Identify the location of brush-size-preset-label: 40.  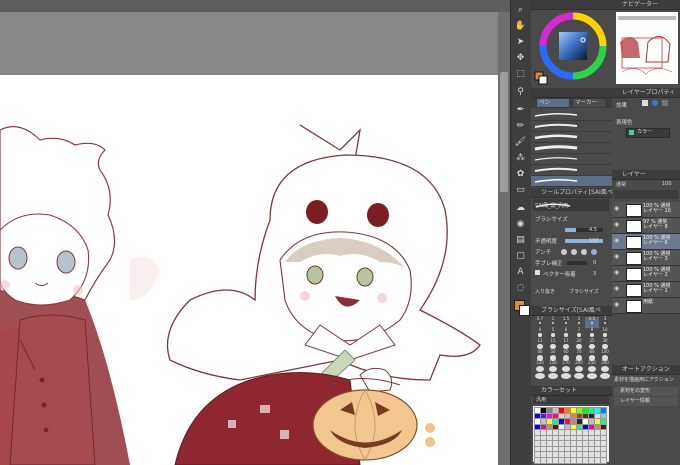
(540, 351).